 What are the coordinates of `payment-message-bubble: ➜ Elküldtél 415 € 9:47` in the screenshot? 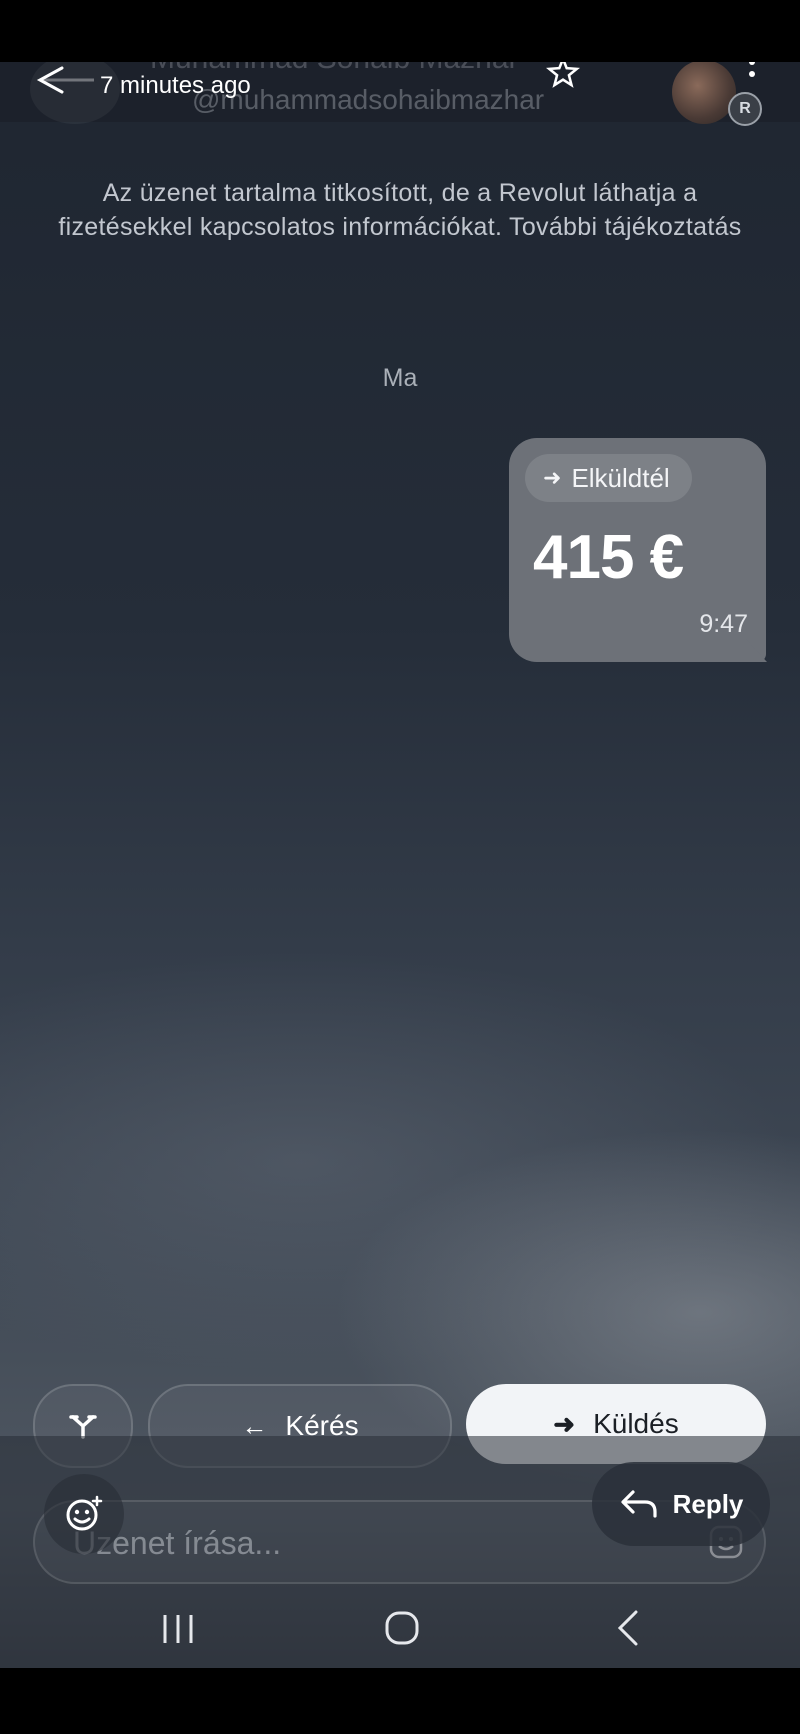 It's located at (637, 550).